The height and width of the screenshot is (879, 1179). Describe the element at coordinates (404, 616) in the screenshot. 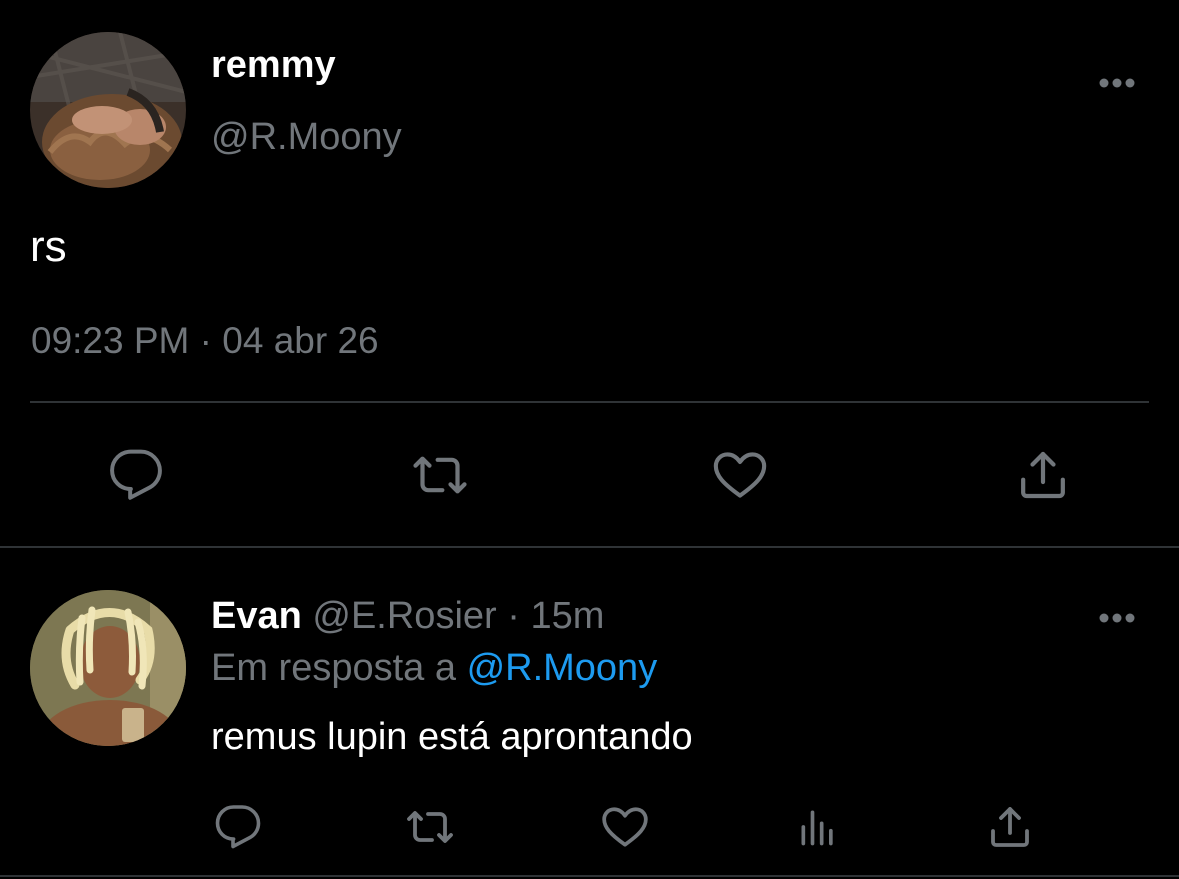

I see `reply-handle: @E.Rosier` at that location.